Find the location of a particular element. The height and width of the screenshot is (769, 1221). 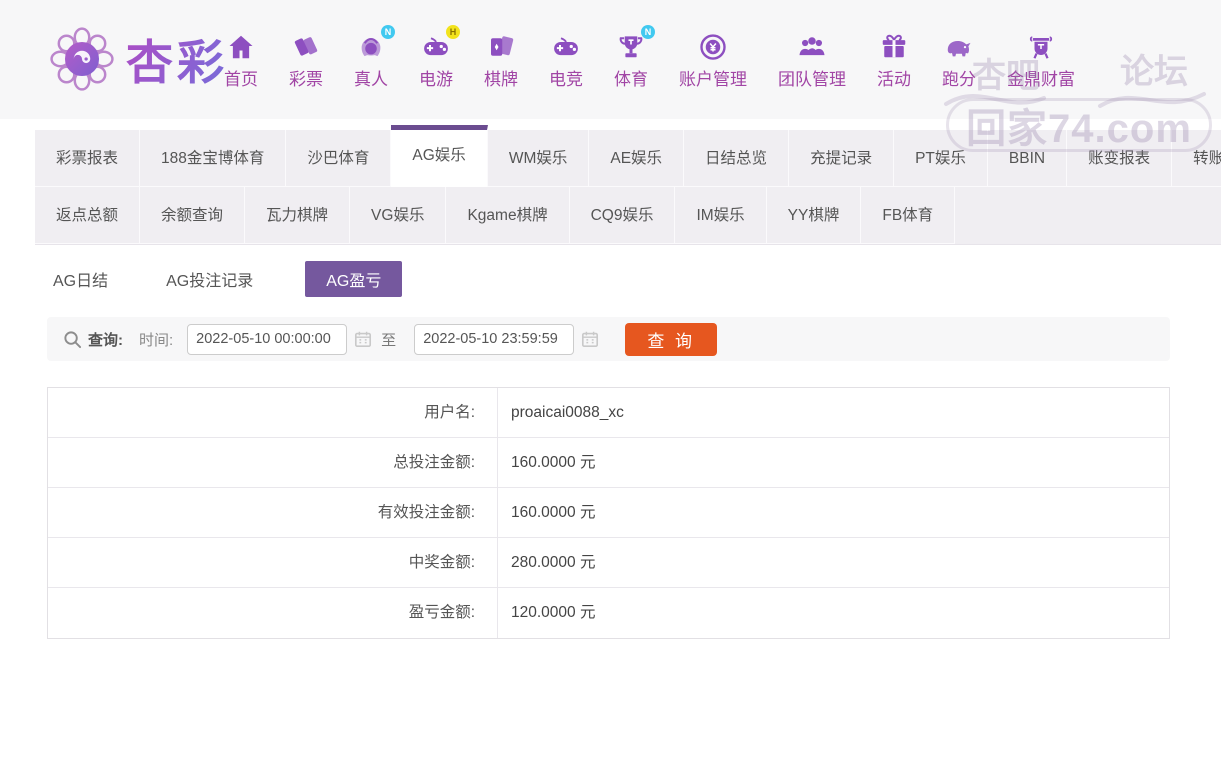

row-label: 盈亏金额: is located at coordinates (273, 613).